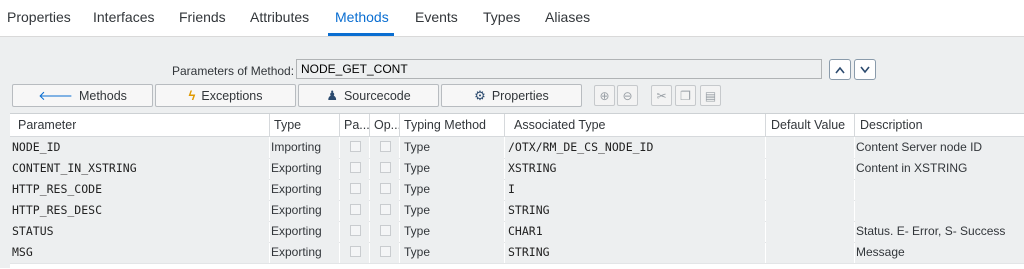 Image resolution: width=1024 pixels, height=269 pixels. I want to click on column-header-default-value: Default Value, so click(808, 125).